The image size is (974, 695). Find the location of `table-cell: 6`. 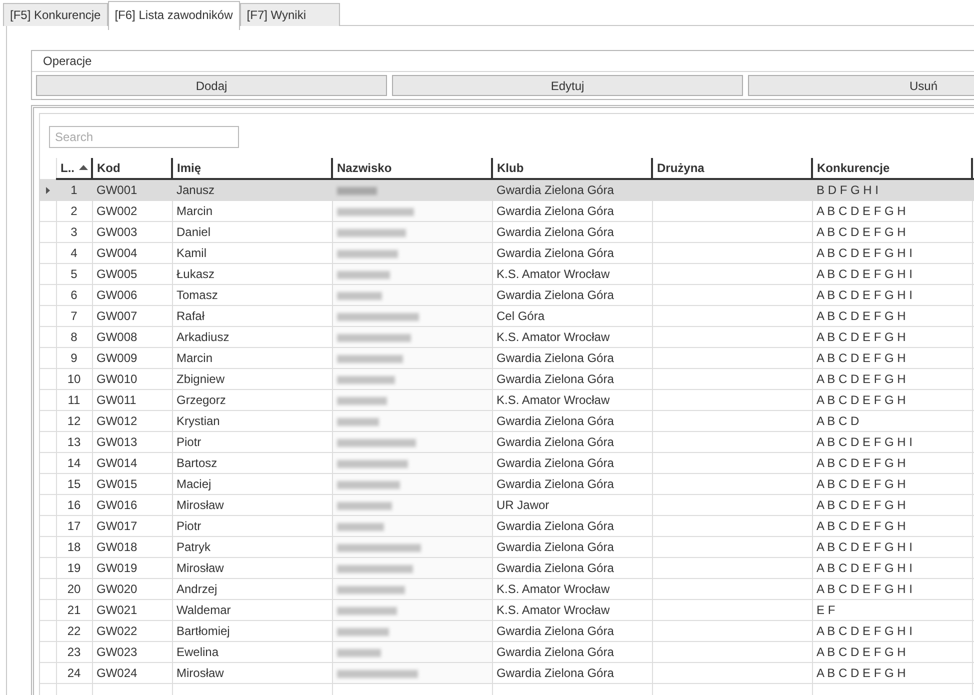

table-cell: 6 is located at coordinates (74, 295).